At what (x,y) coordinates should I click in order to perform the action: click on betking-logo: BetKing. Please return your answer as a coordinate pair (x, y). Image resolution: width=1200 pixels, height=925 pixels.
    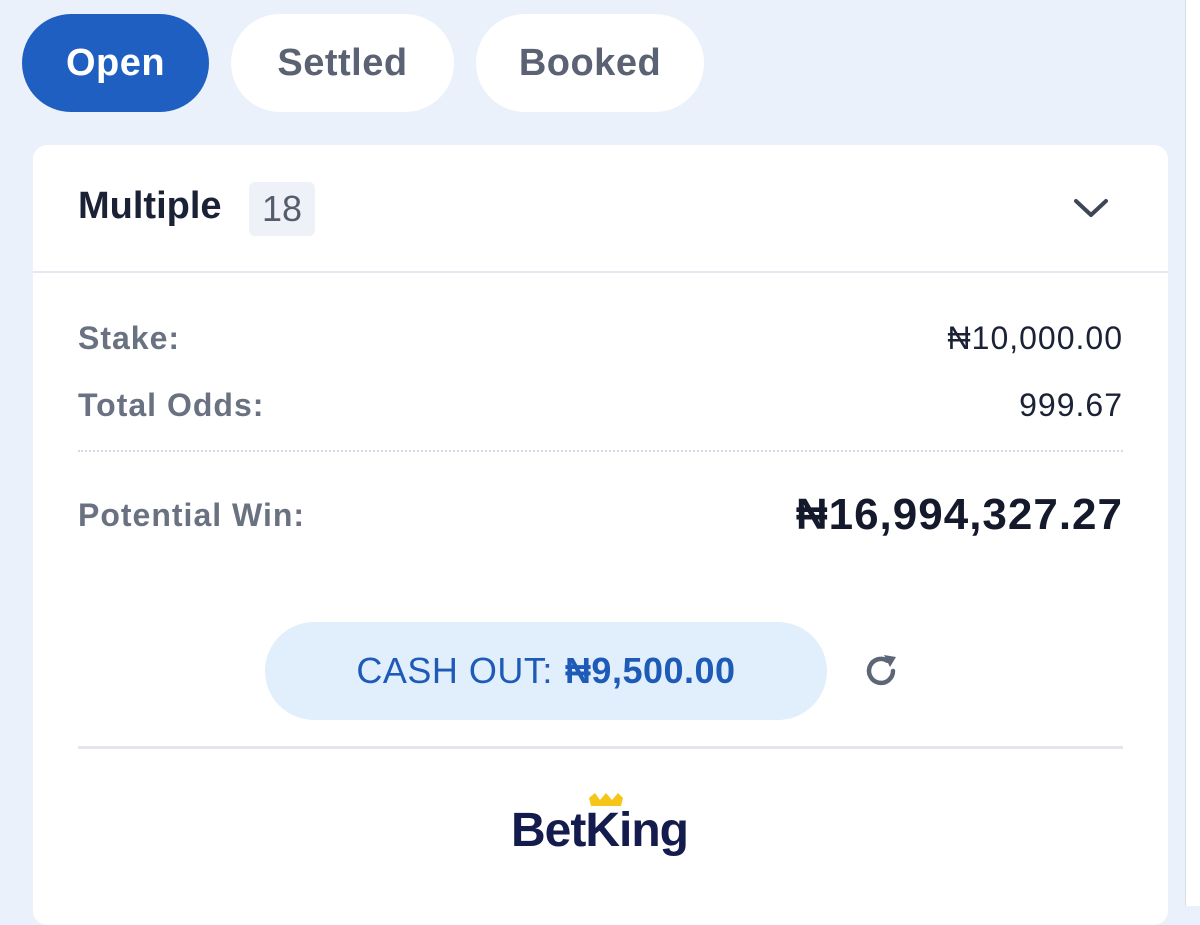
    Looking at the image, I should click on (600, 825).